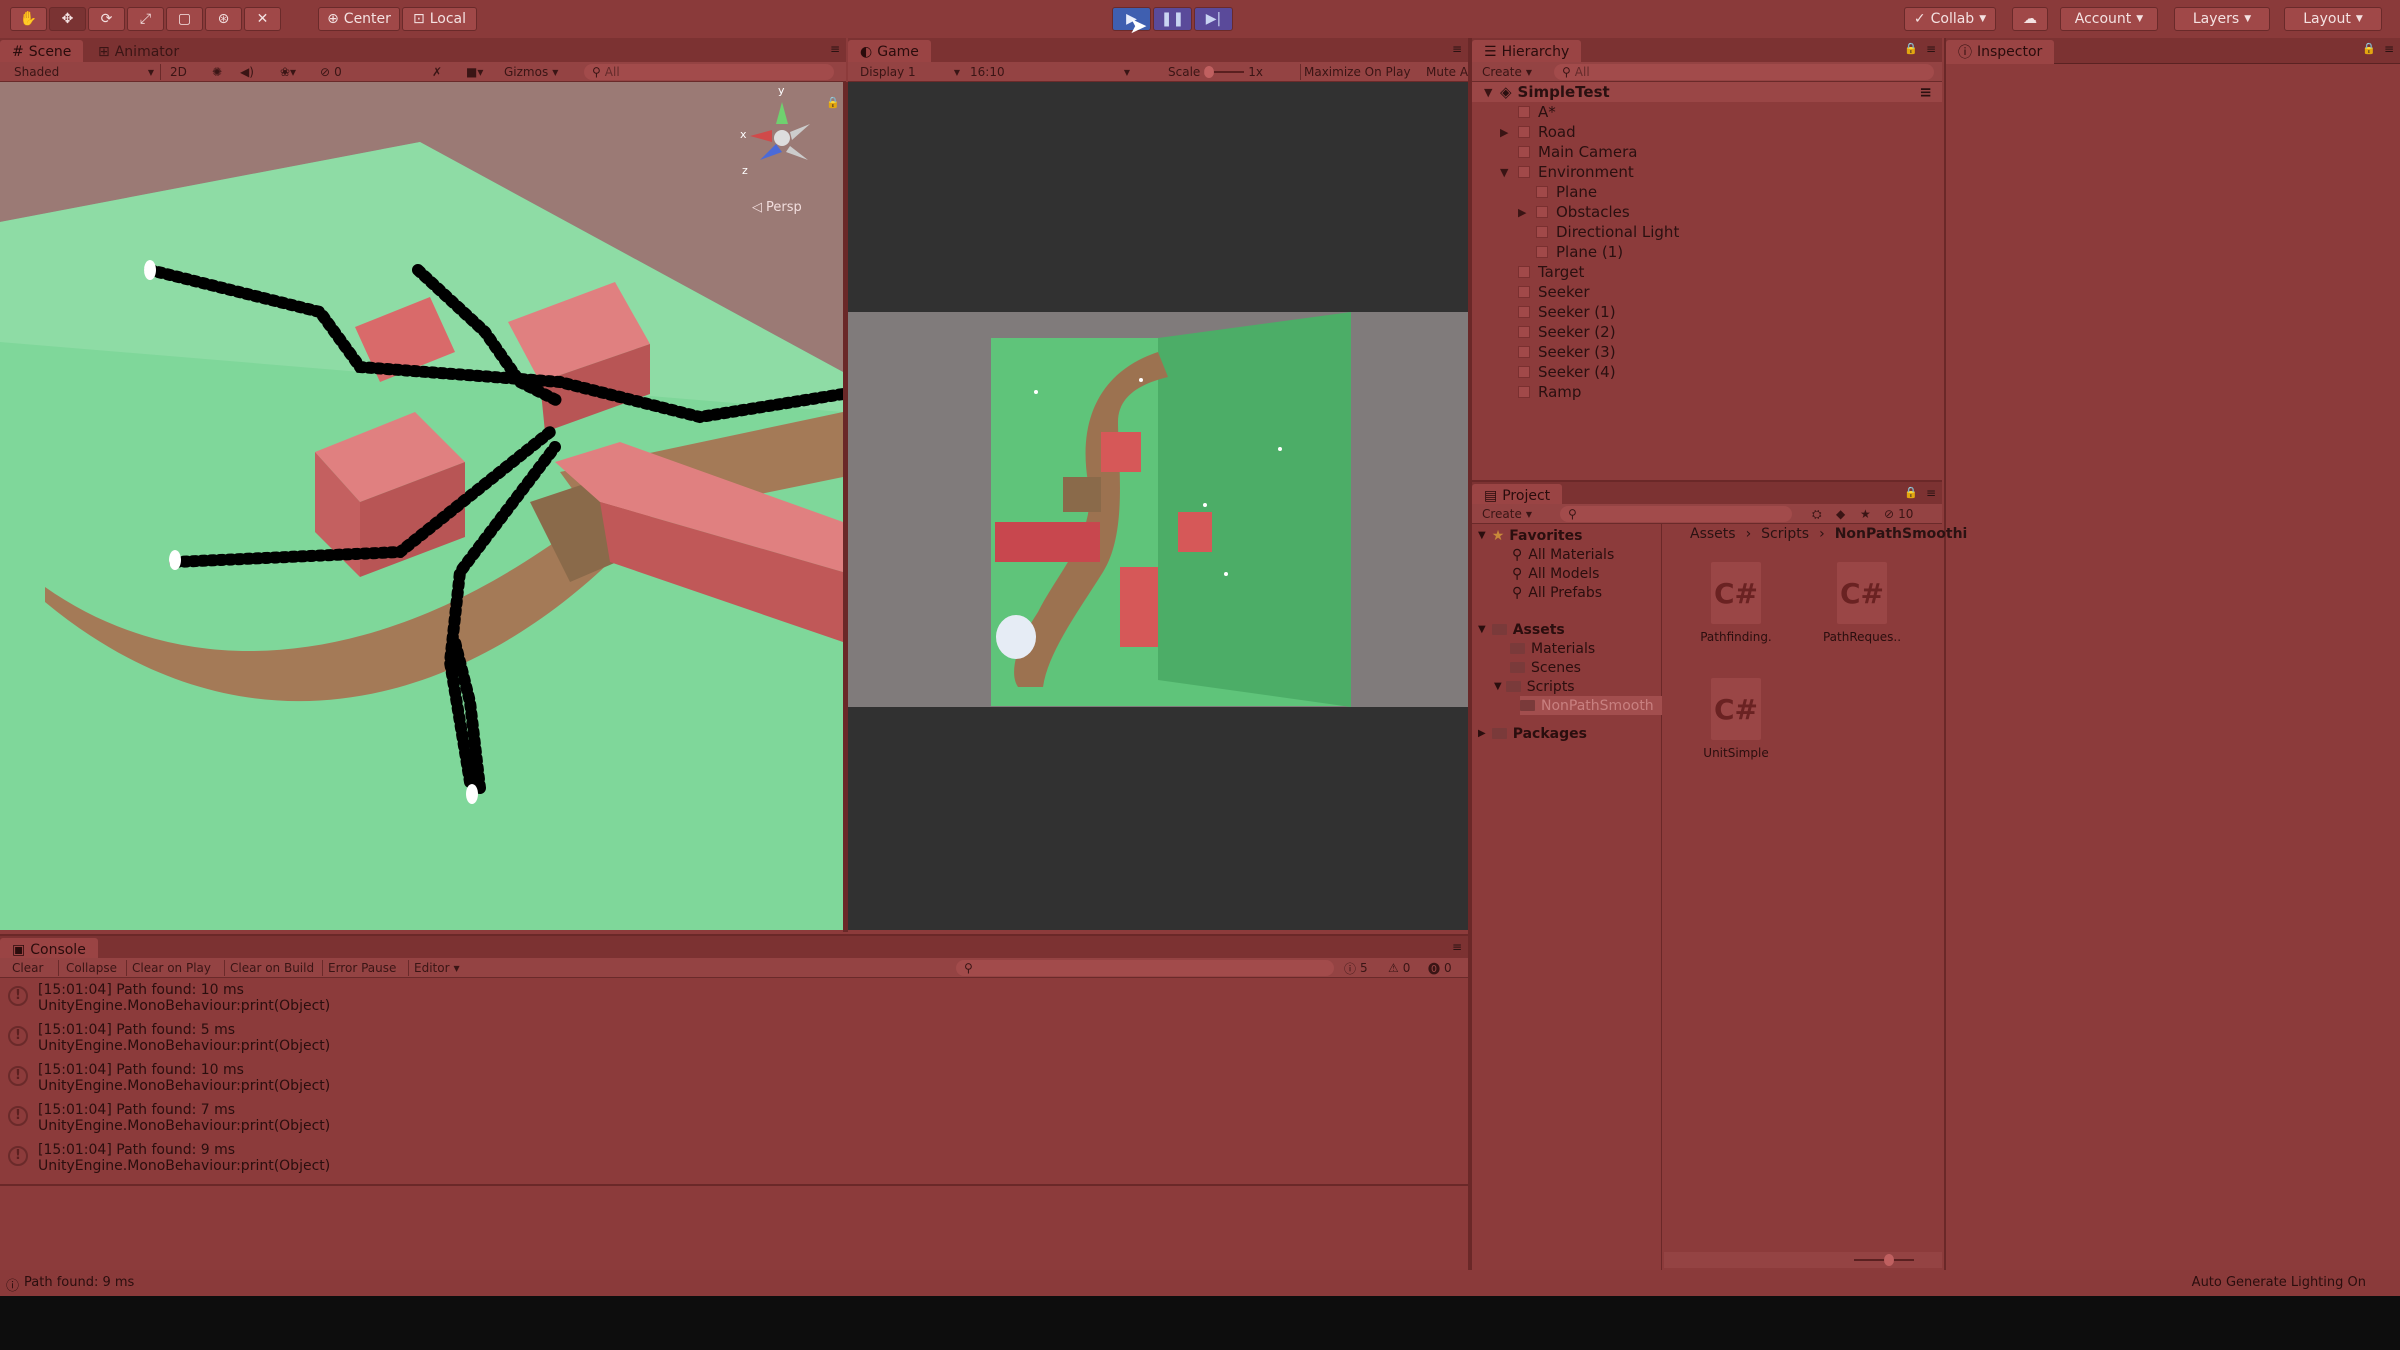 This screenshot has height=1350, width=2400. What do you see at coordinates (359, 19) in the screenshot?
I see `pivot-center-toggle: ⊕ Center` at bounding box center [359, 19].